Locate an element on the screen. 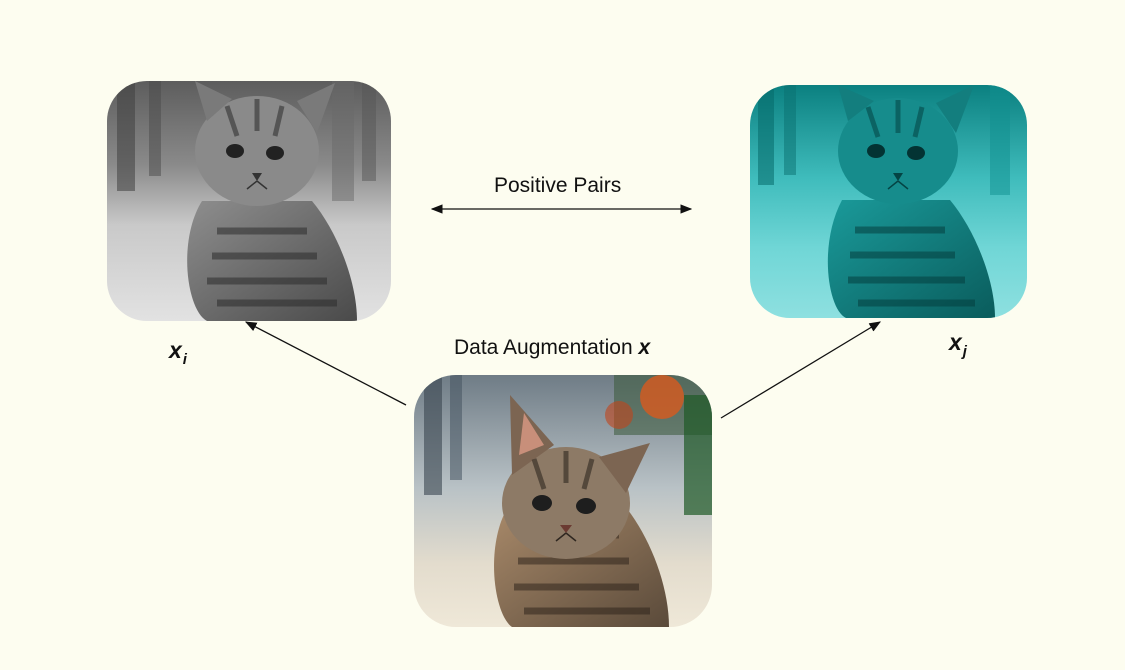  kitten-image-original is located at coordinates (563, 501).